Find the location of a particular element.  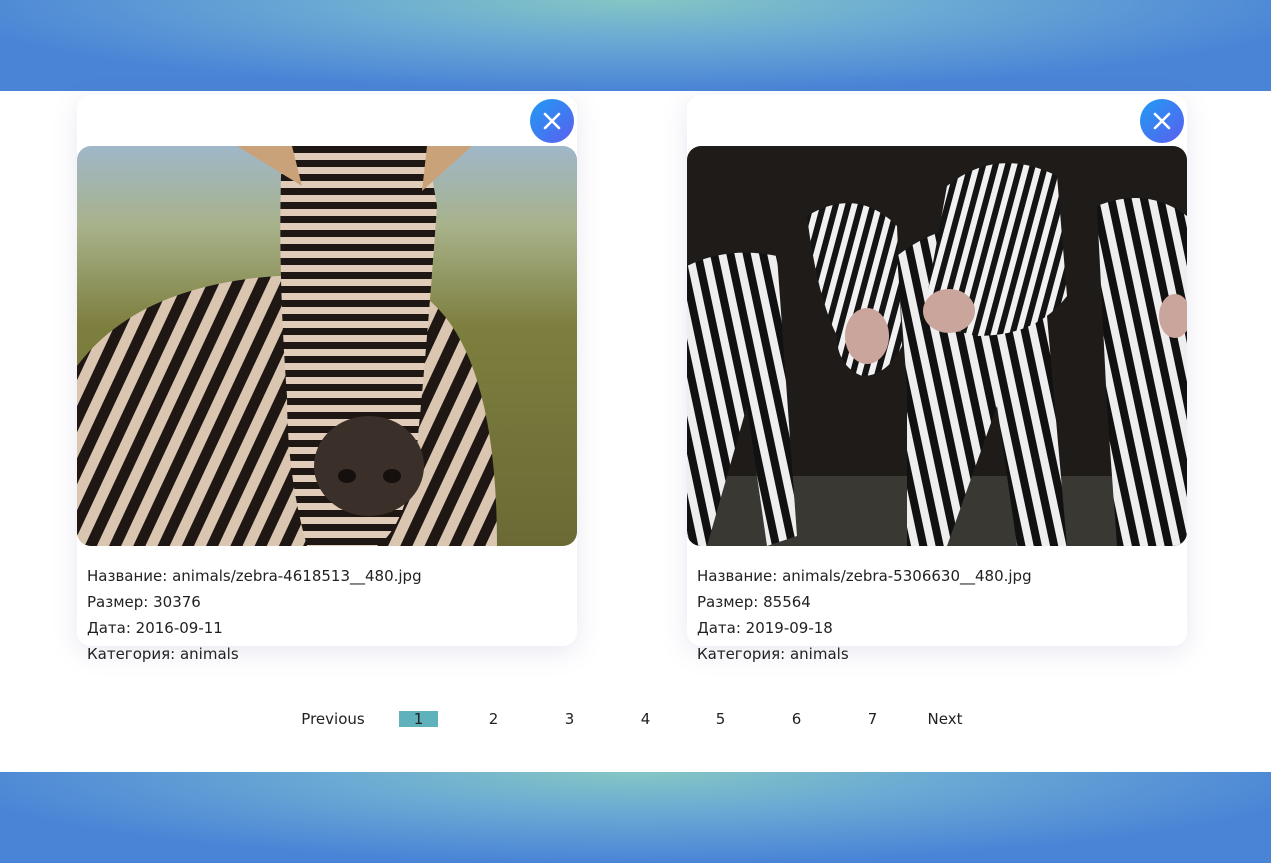

page-link-5: 5 is located at coordinates (720, 719).